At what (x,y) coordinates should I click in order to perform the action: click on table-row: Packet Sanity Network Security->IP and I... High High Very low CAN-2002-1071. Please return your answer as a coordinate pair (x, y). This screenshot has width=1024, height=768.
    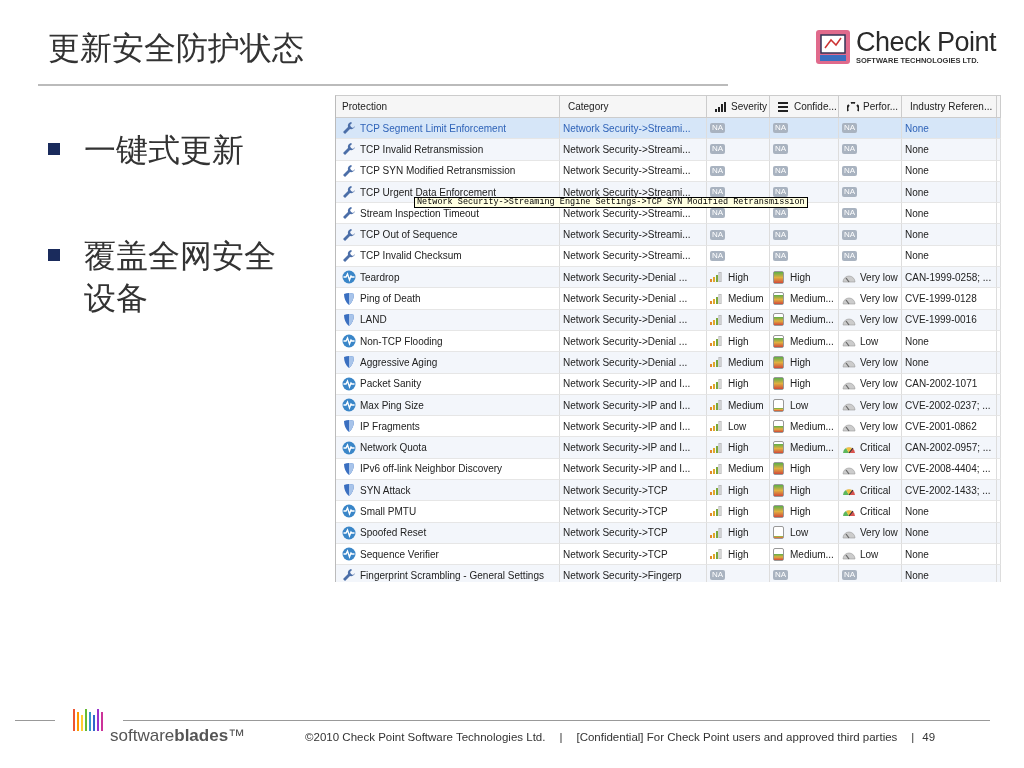
    Looking at the image, I should click on (668, 384).